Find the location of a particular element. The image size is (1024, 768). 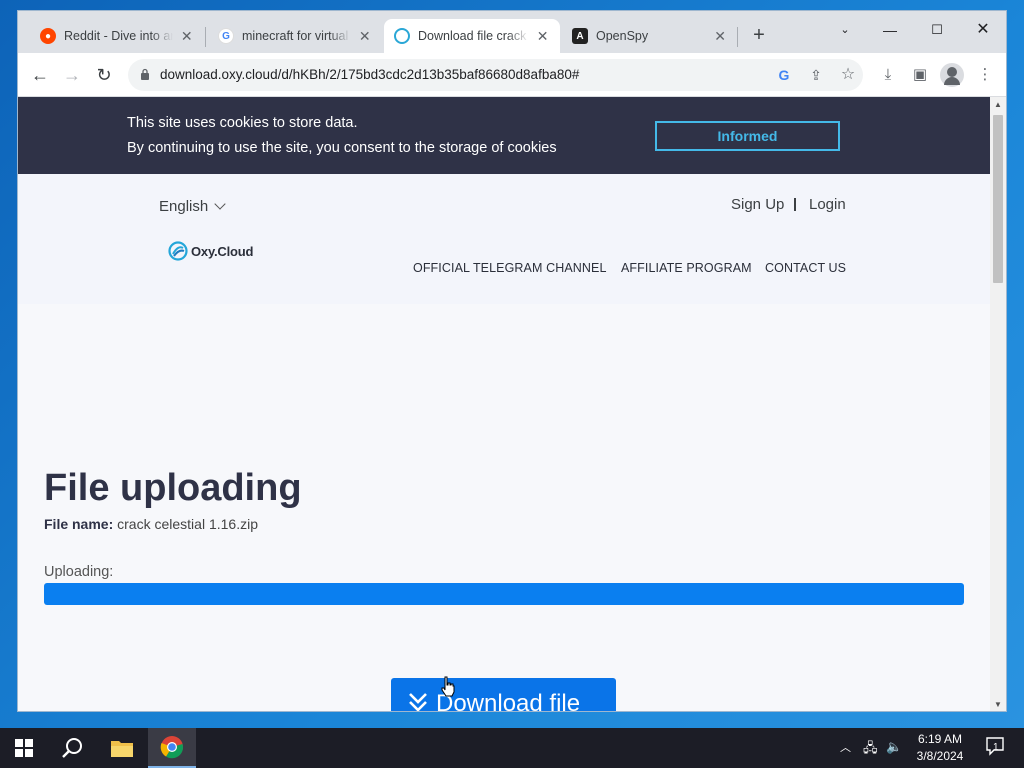

language-label: English is located at coordinates (184, 206).